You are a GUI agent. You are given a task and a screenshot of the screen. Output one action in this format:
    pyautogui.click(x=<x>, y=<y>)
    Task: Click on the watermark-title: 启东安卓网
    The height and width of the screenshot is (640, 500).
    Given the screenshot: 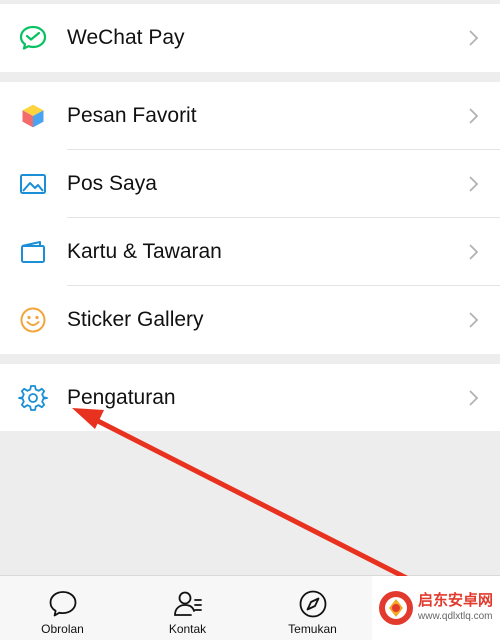 What is the action you would take?
    pyautogui.click(x=456, y=600)
    